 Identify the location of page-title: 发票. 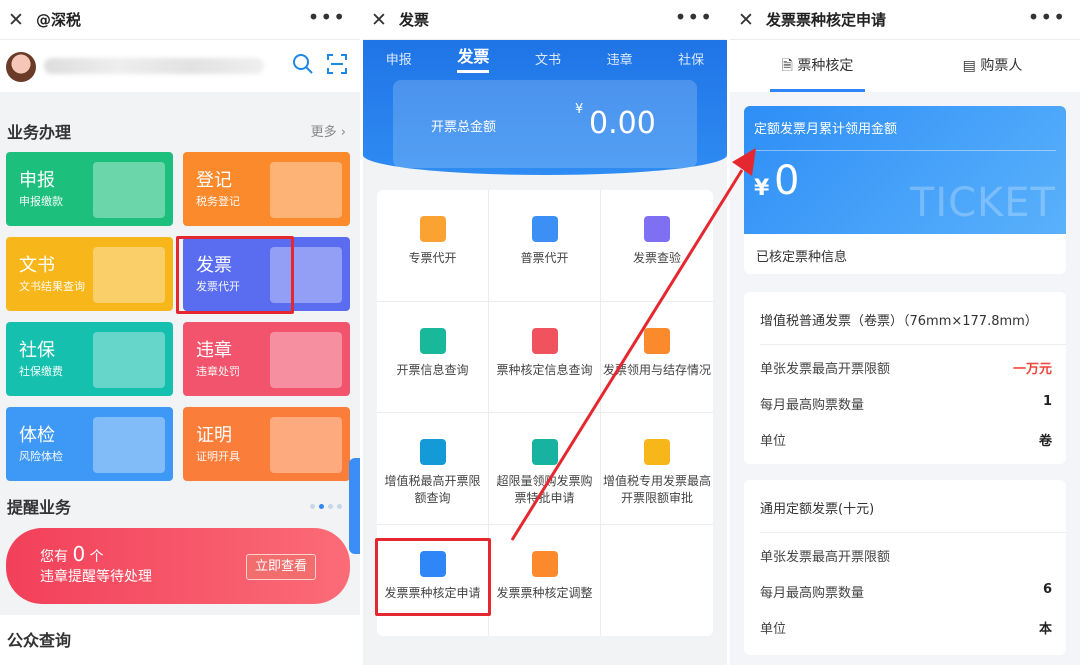
(414, 20).